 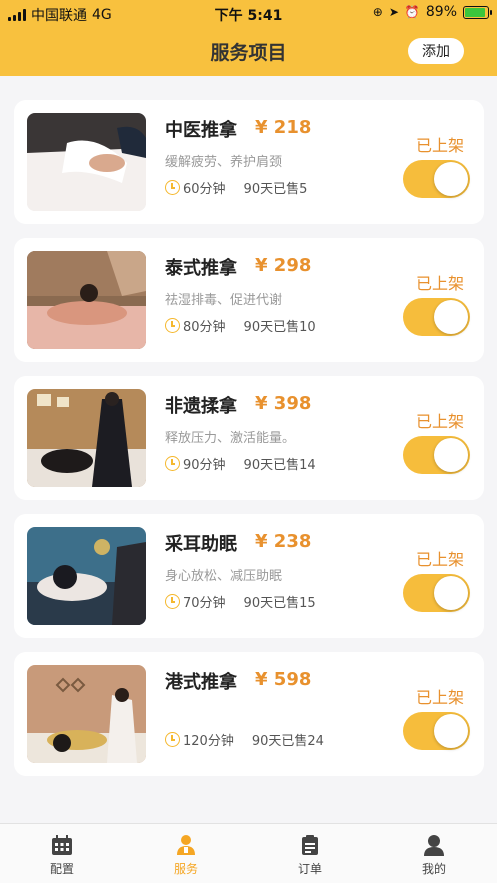 What do you see at coordinates (377, 12) in the screenshot?
I see `rotation-lock-icon: ⊕` at bounding box center [377, 12].